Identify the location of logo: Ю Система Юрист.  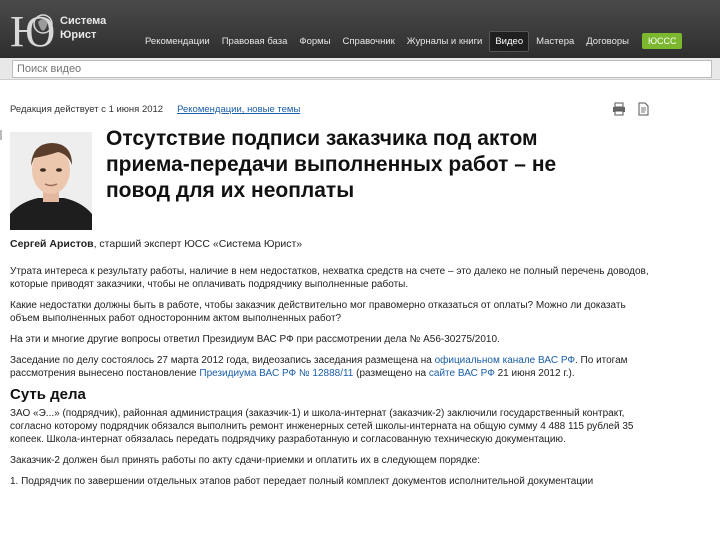
(65, 29).